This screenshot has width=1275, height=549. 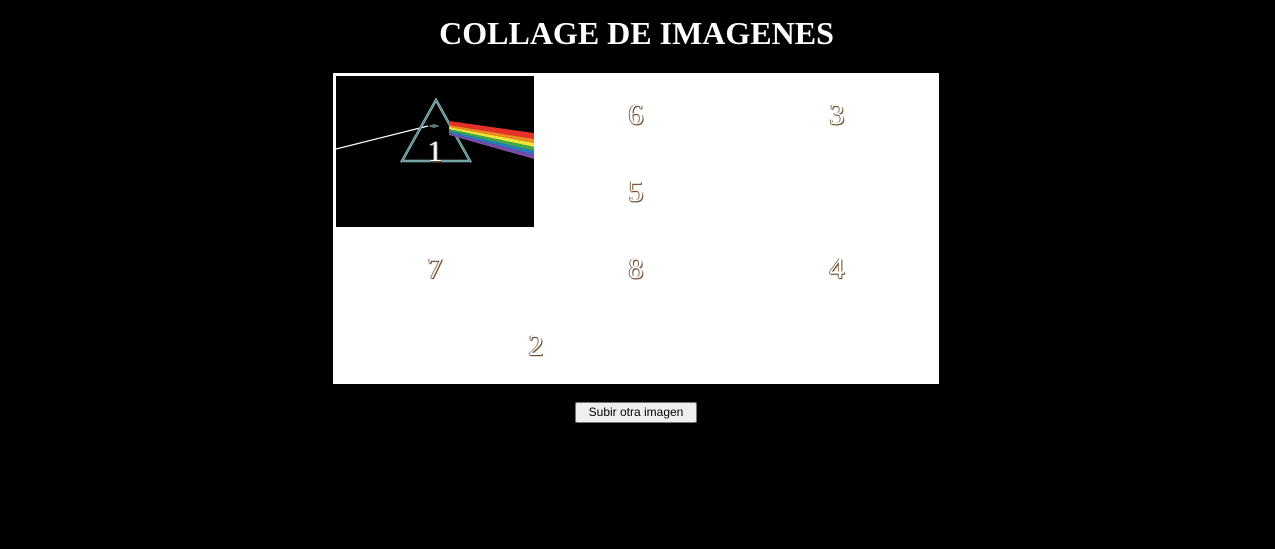 What do you see at coordinates (636, 412) in the screenshot?
I see `upload-image-button: Subir otra imagen` at bounding box center [636, 412].